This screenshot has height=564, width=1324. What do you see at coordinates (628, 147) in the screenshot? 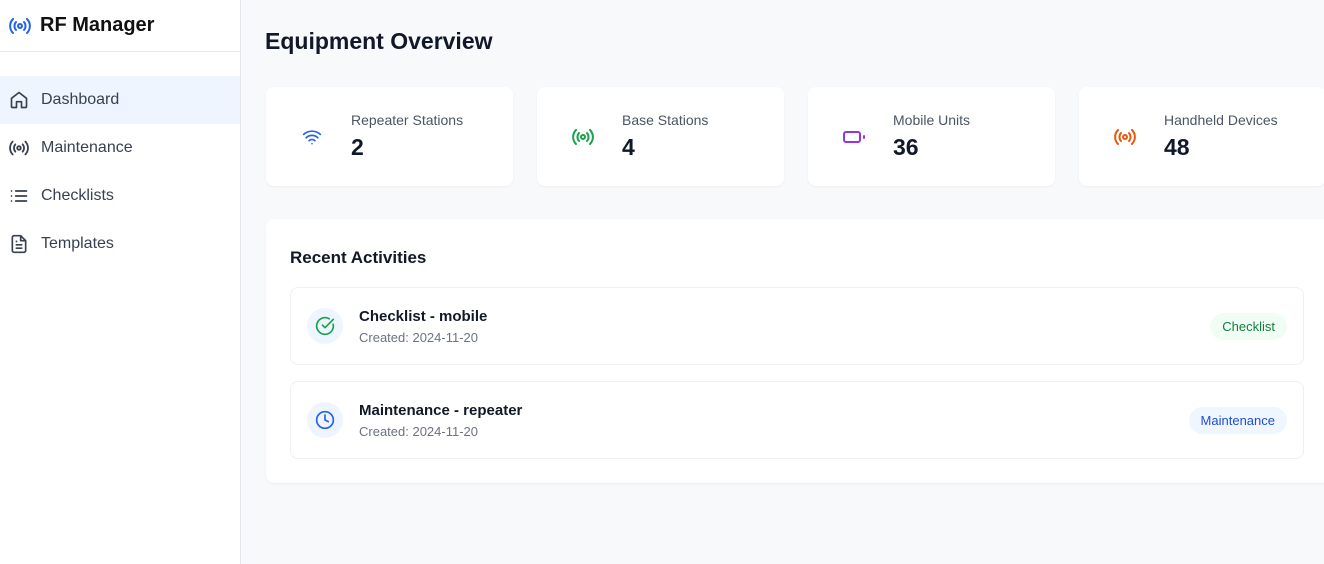
I see `stat-value: 4` at bounding box center [628, 147].